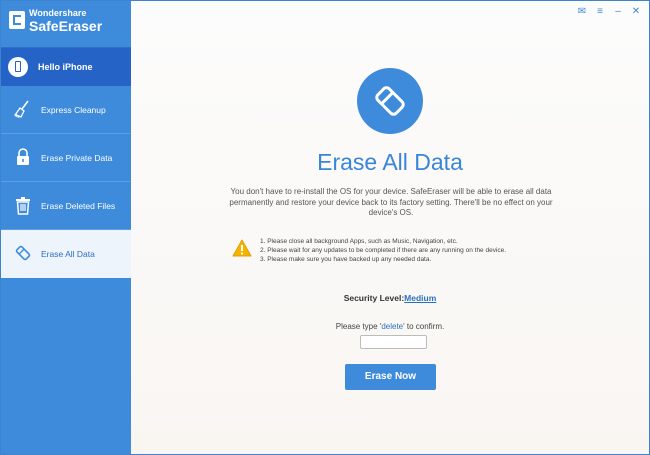  What do you see at coordinates (23, 253) in the screenshot?
I see `eraser-icon` at bounding box center [23, 253].